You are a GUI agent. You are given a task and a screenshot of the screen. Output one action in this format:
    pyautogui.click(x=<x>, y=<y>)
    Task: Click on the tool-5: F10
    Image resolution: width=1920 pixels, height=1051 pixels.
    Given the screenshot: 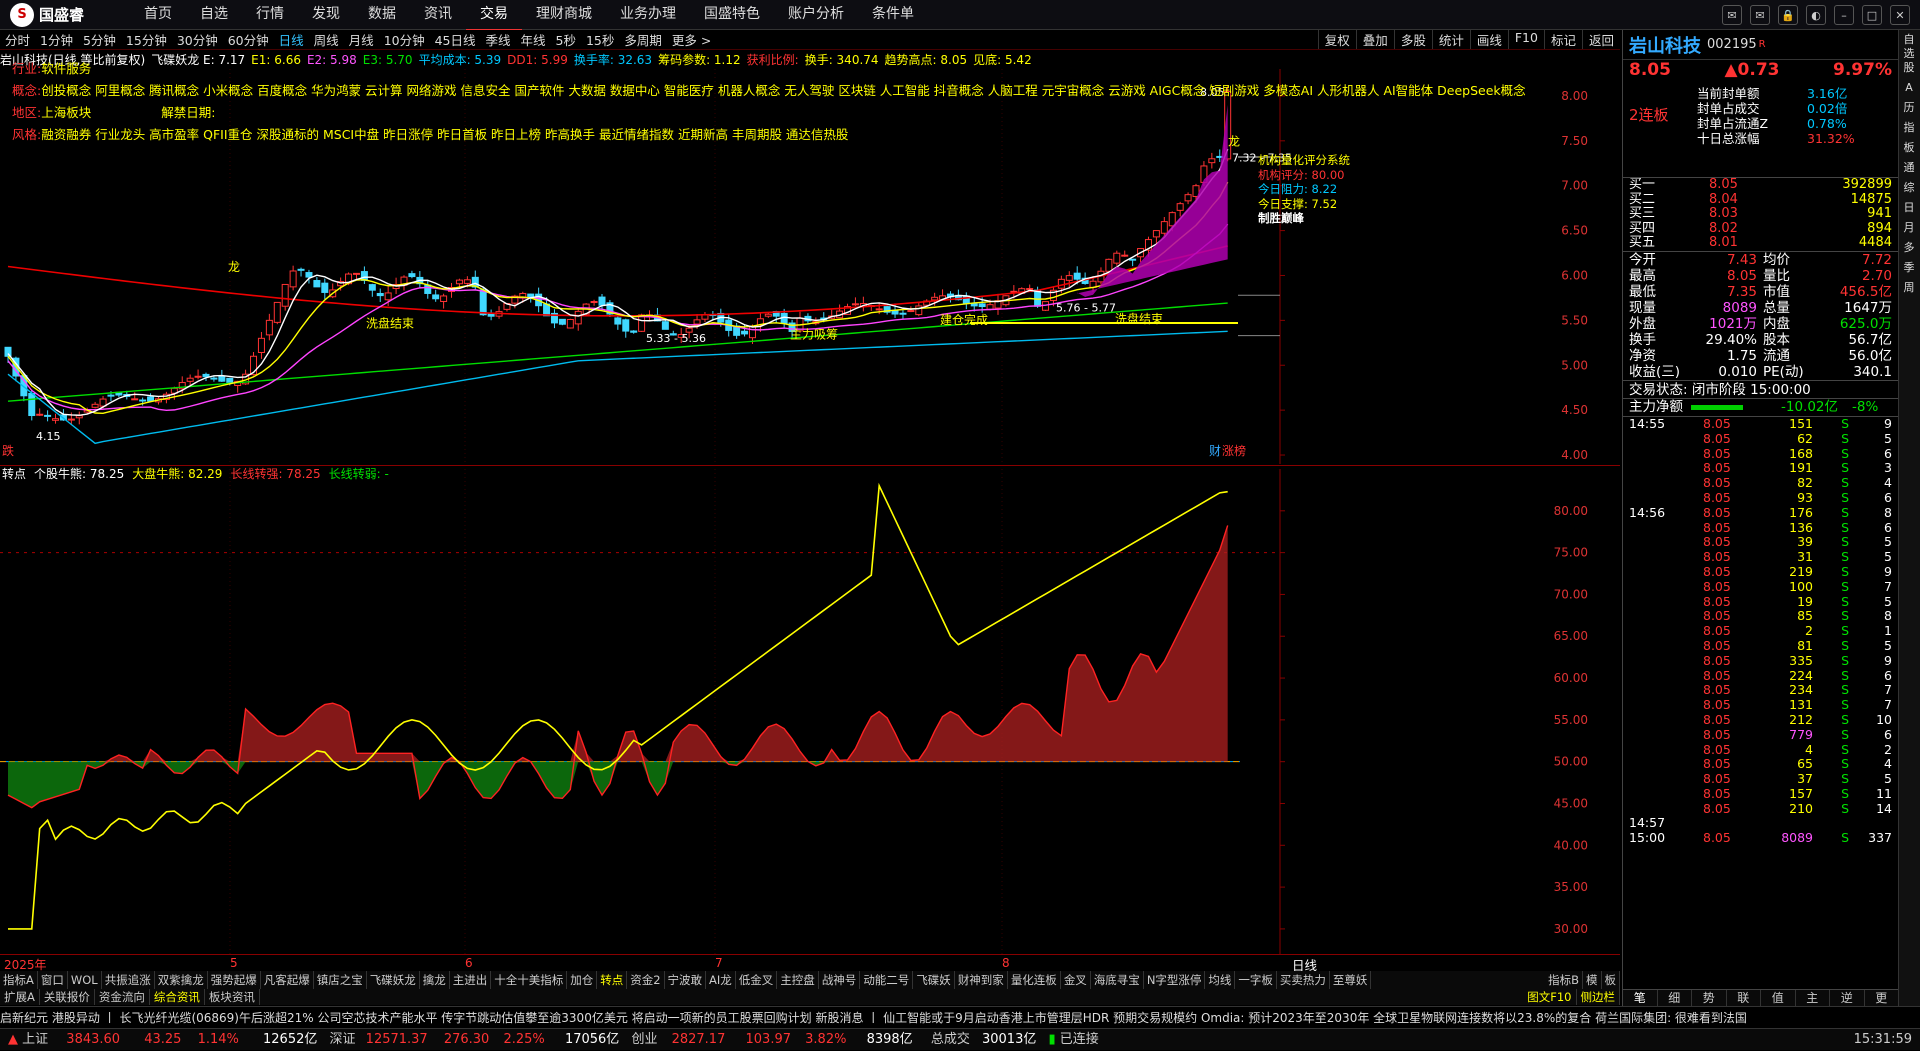 What is the action you would take?
    pyautogui.click(x=1525, y=39)
    